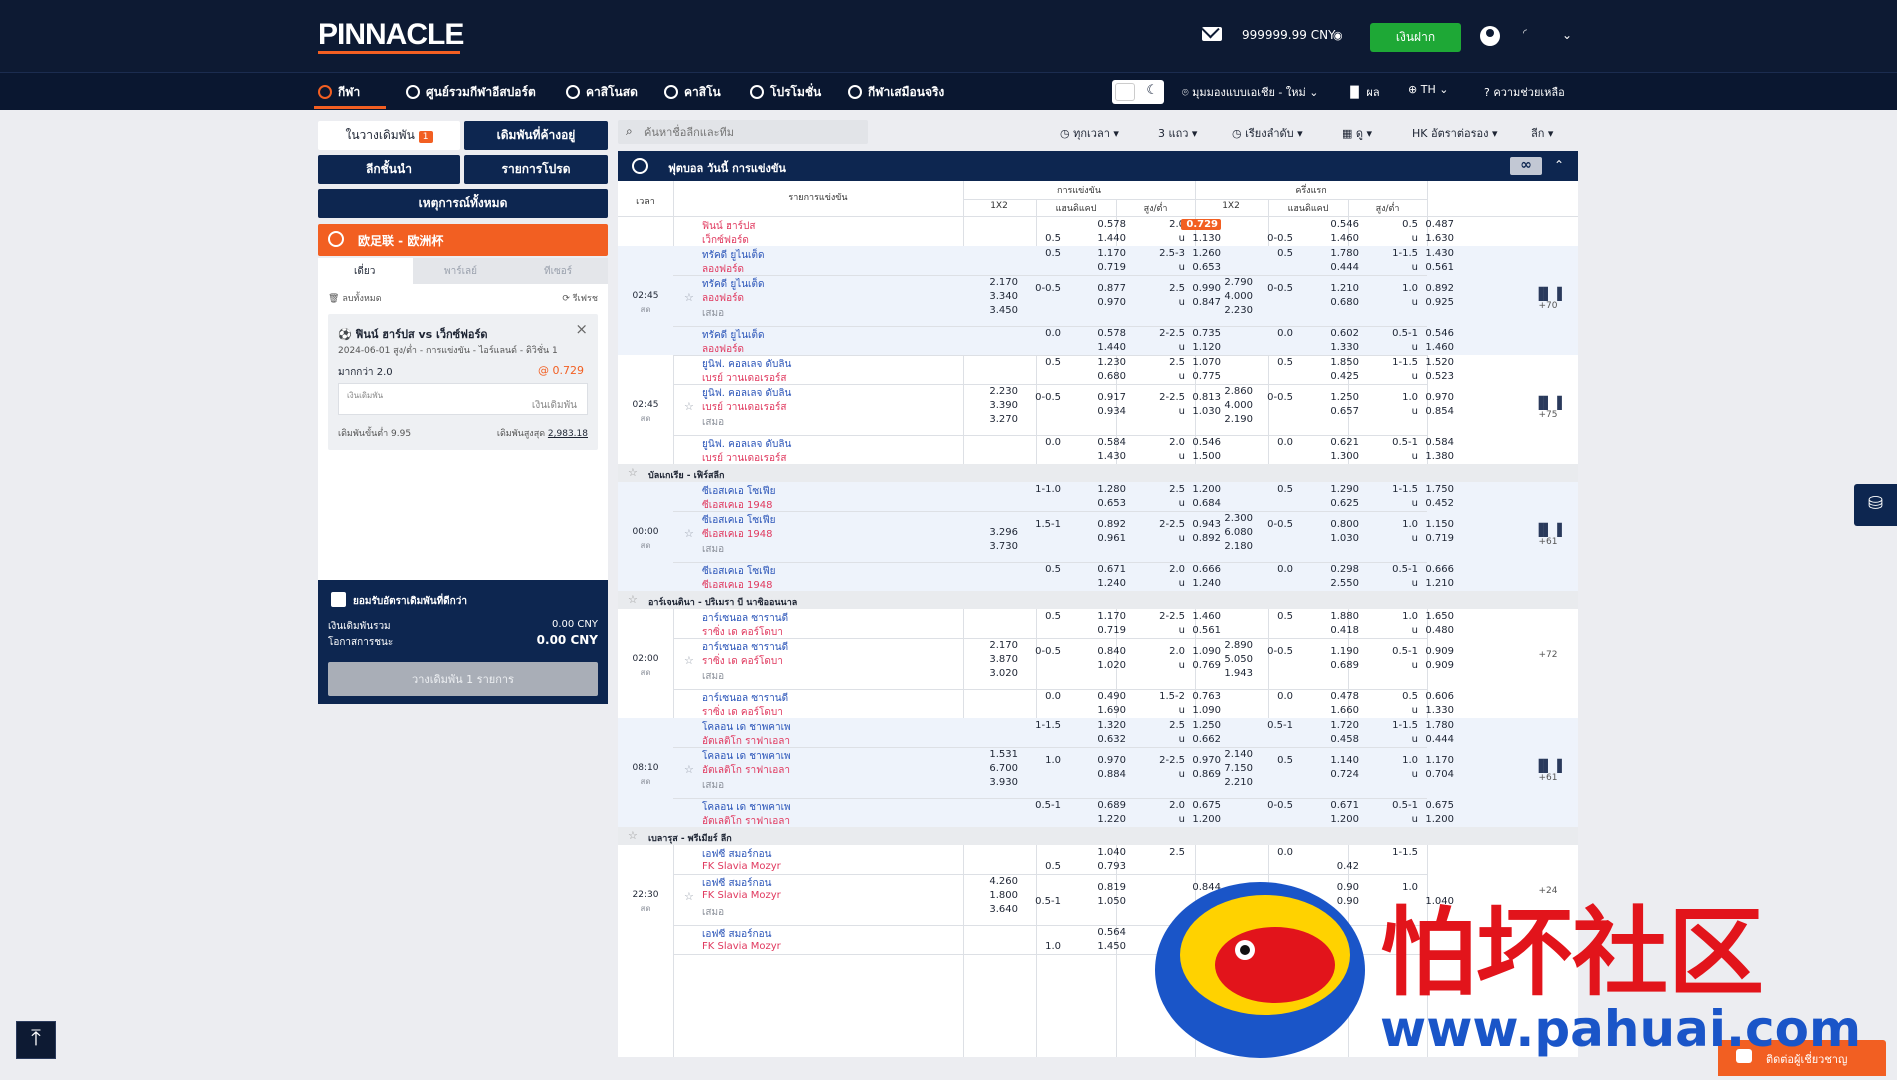 The image size is (1897, 1080). I want to click on user-icon, so click(1490, 36).